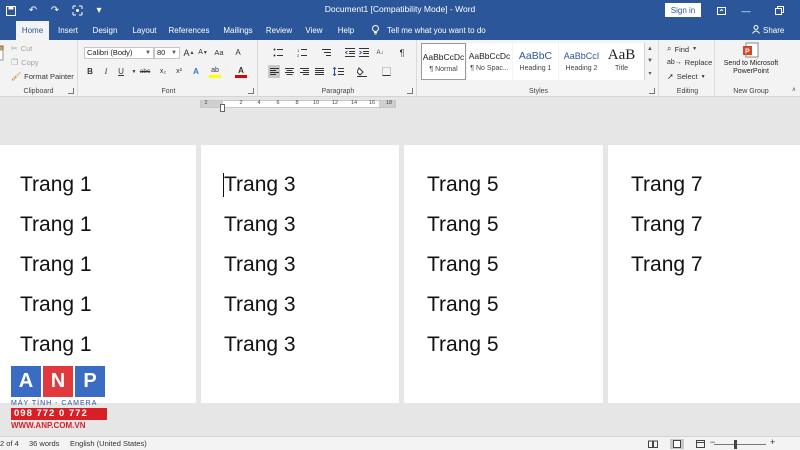  Describe the element at coordinates (581, 61) in the screenshot. I see `style-heading-2: AaBbCcI Heading 2` at that location.